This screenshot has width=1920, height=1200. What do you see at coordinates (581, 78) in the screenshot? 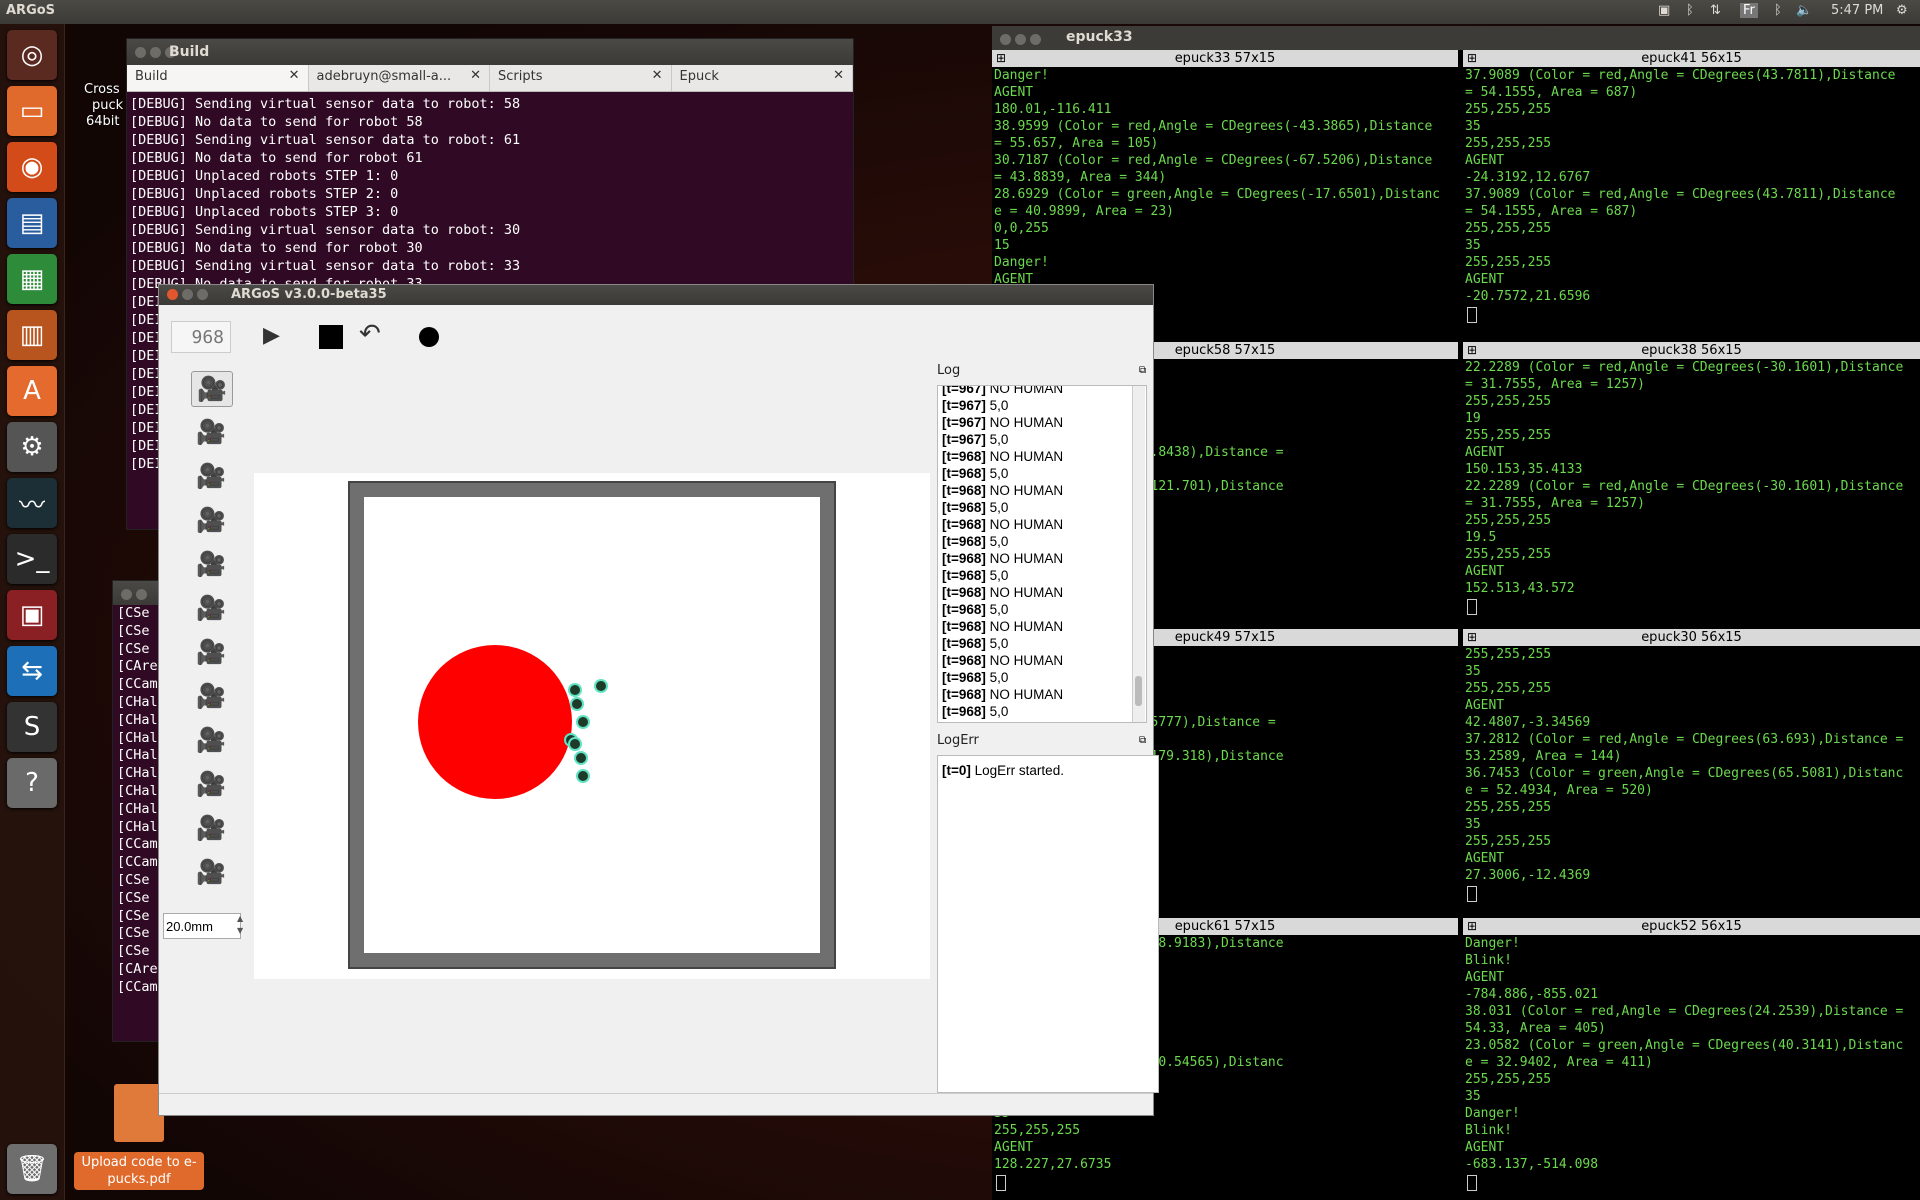
I see `tab-scripts: Scripts ✕` at bounding box center [581, 78].